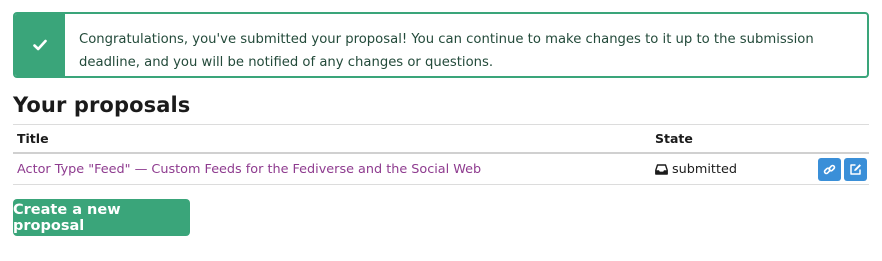 The width and height of the screenshot is (882, 261). Describe the element at coordinates (704, 169) in the screenshot. I see `state-label: submitted` at that location.